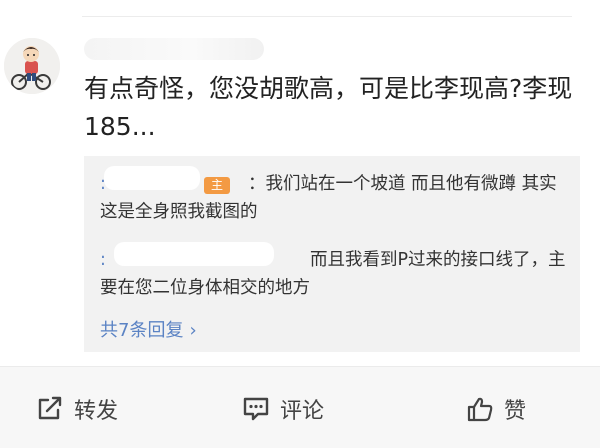 This screenshot has width=600, height=448. Describe the element at coordinates (496, 409) in the screenshot. I see `like-button: 赞` at that location.